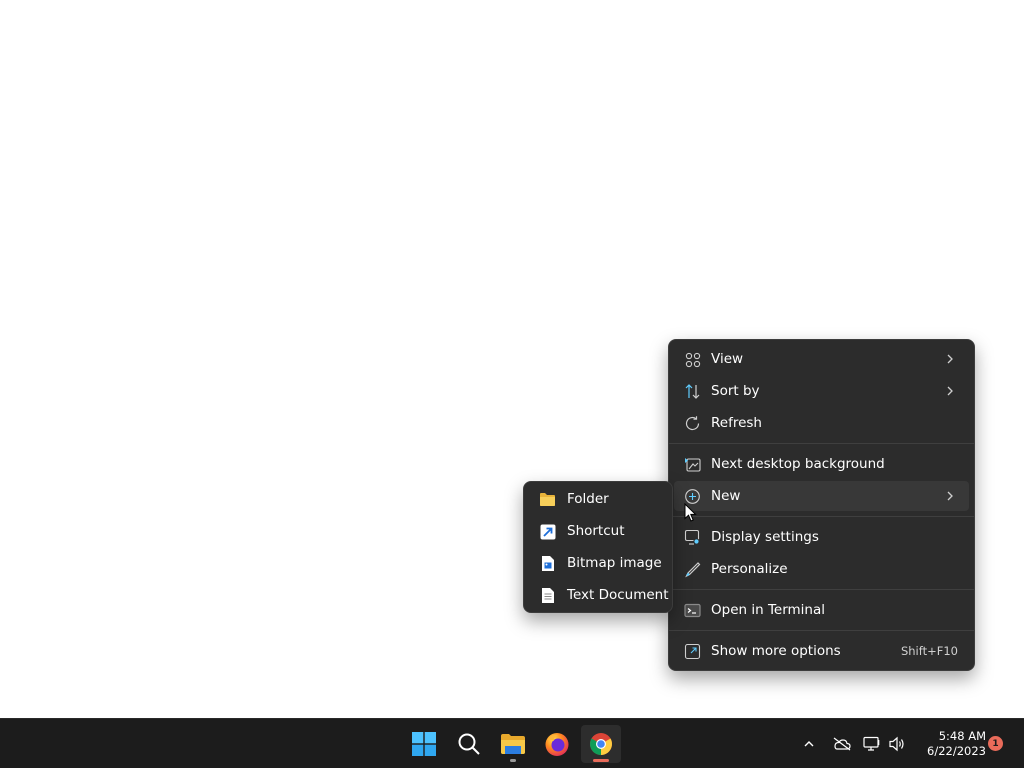  What do you see at coordinates (821, 569) in the screenshot?
I see `menu-item-personalize: Personalize` at bounding box center [821, 569].